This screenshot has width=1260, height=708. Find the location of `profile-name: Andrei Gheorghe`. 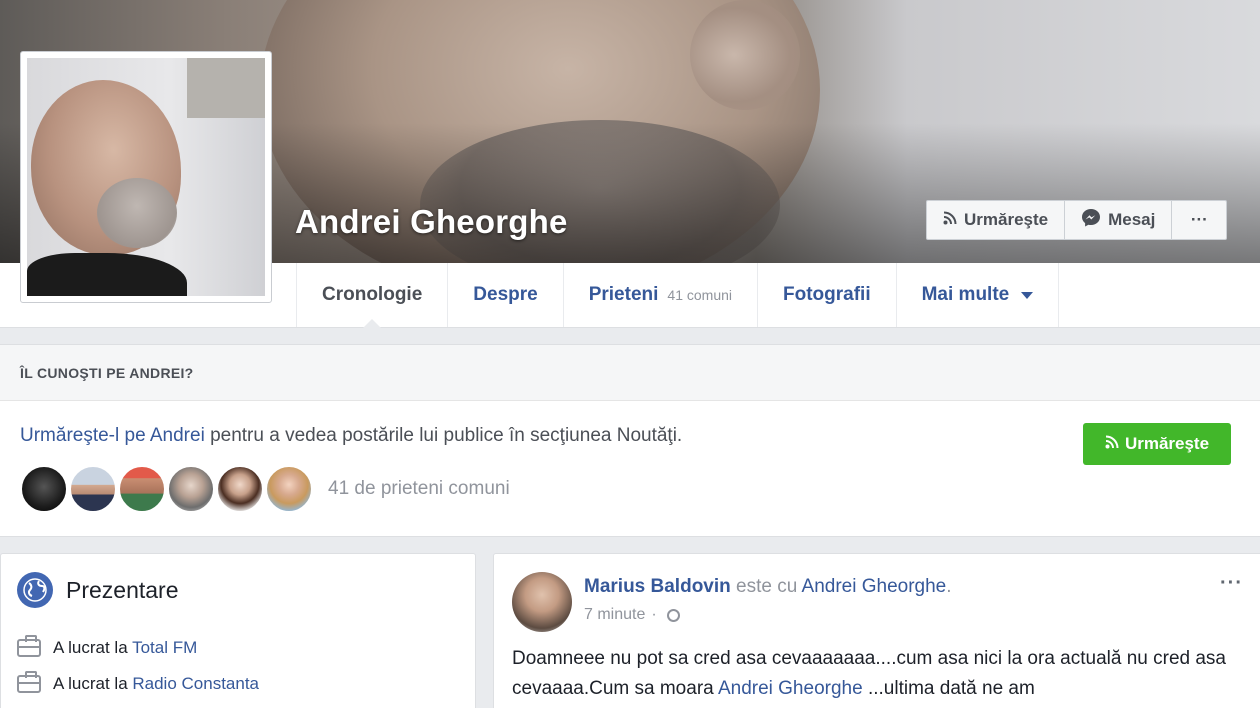

profile-name: Andrei Gheorghe is located at coordinates (431, 222).